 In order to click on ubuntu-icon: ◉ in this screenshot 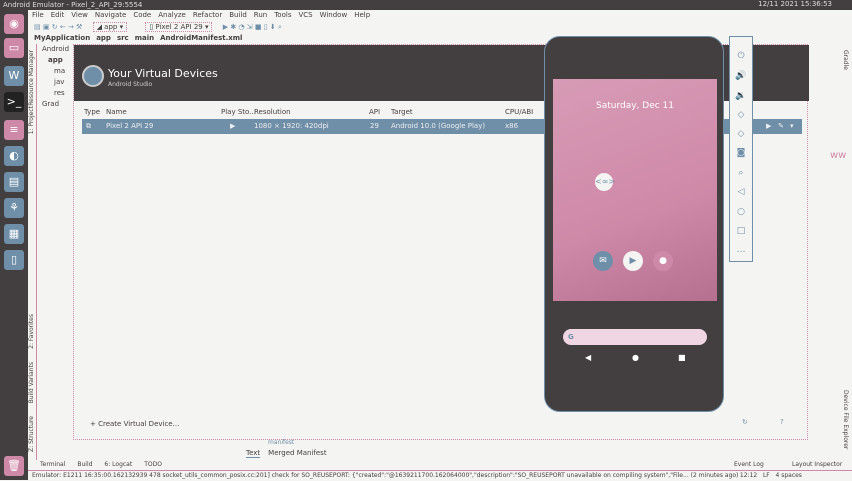, I will do `click(14, 24)`.